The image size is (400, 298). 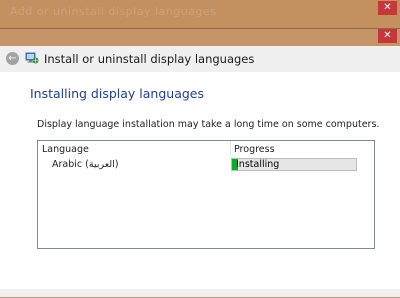 What do you see at coordinates (65, 149) in the screenshot?
I see `column-header-language: Language` at bounding box center [65, 149].